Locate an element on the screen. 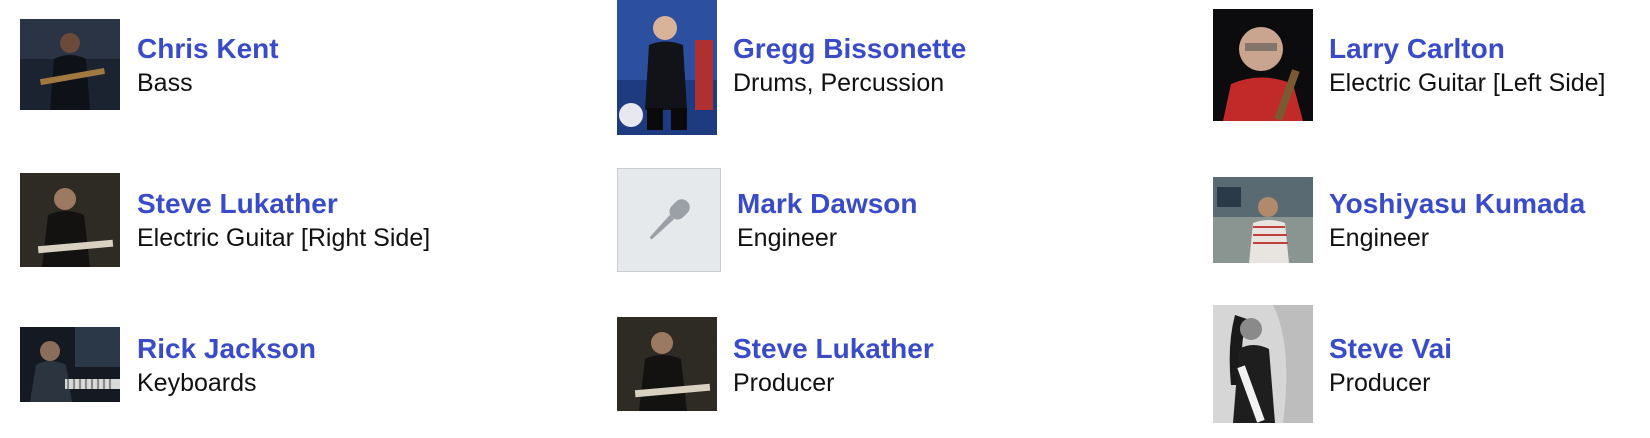 The width and height of the screenshot is (1650, 438). artist-photo-placeholder is located at coordinates (669, 220).